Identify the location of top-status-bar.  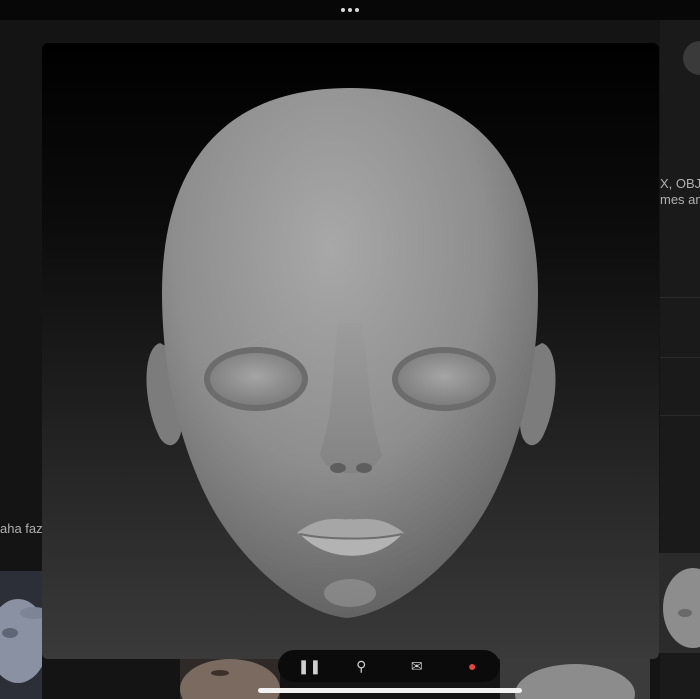
(350, 10).